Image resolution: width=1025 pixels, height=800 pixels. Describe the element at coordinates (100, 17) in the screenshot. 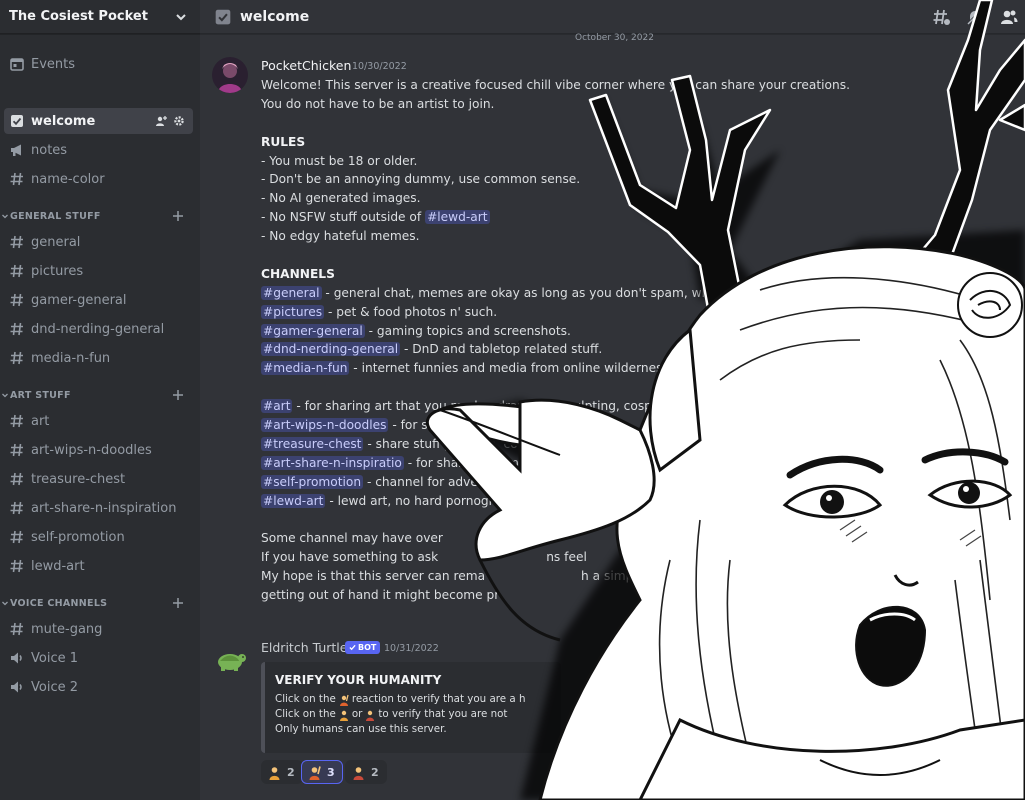

I see `server-header: The Cosiest Pocket` at that location.